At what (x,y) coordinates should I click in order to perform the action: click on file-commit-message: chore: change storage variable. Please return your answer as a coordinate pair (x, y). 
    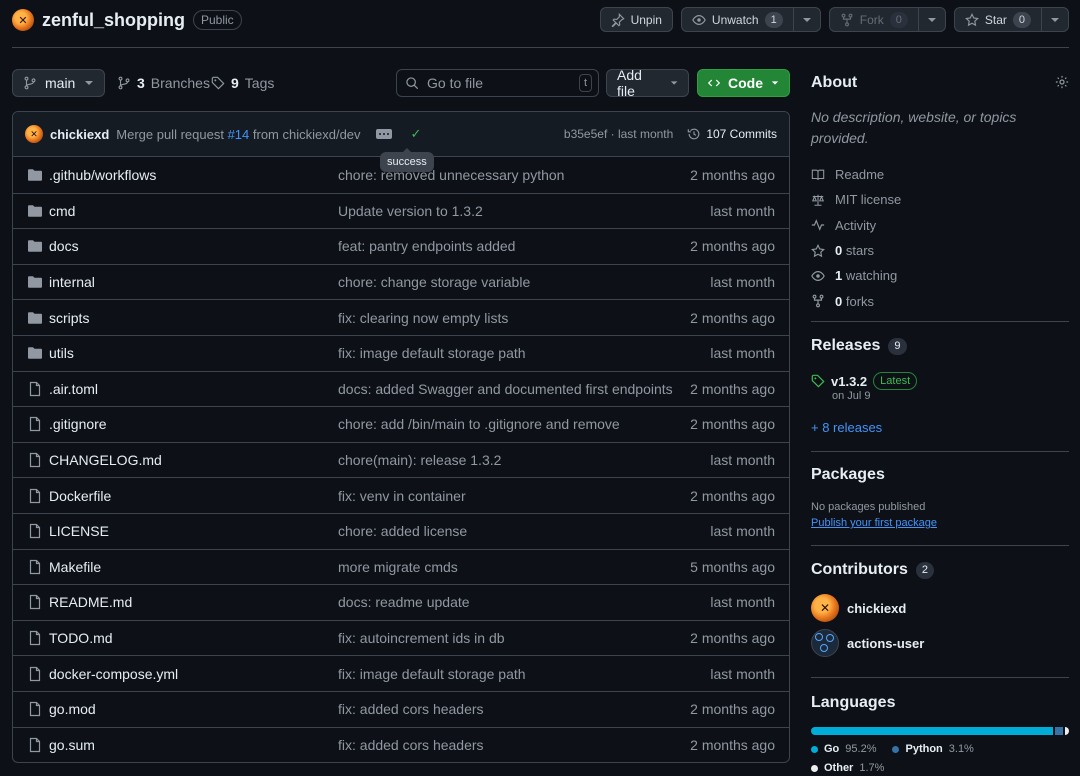
    Looking at the image, I should click on (434, 282).